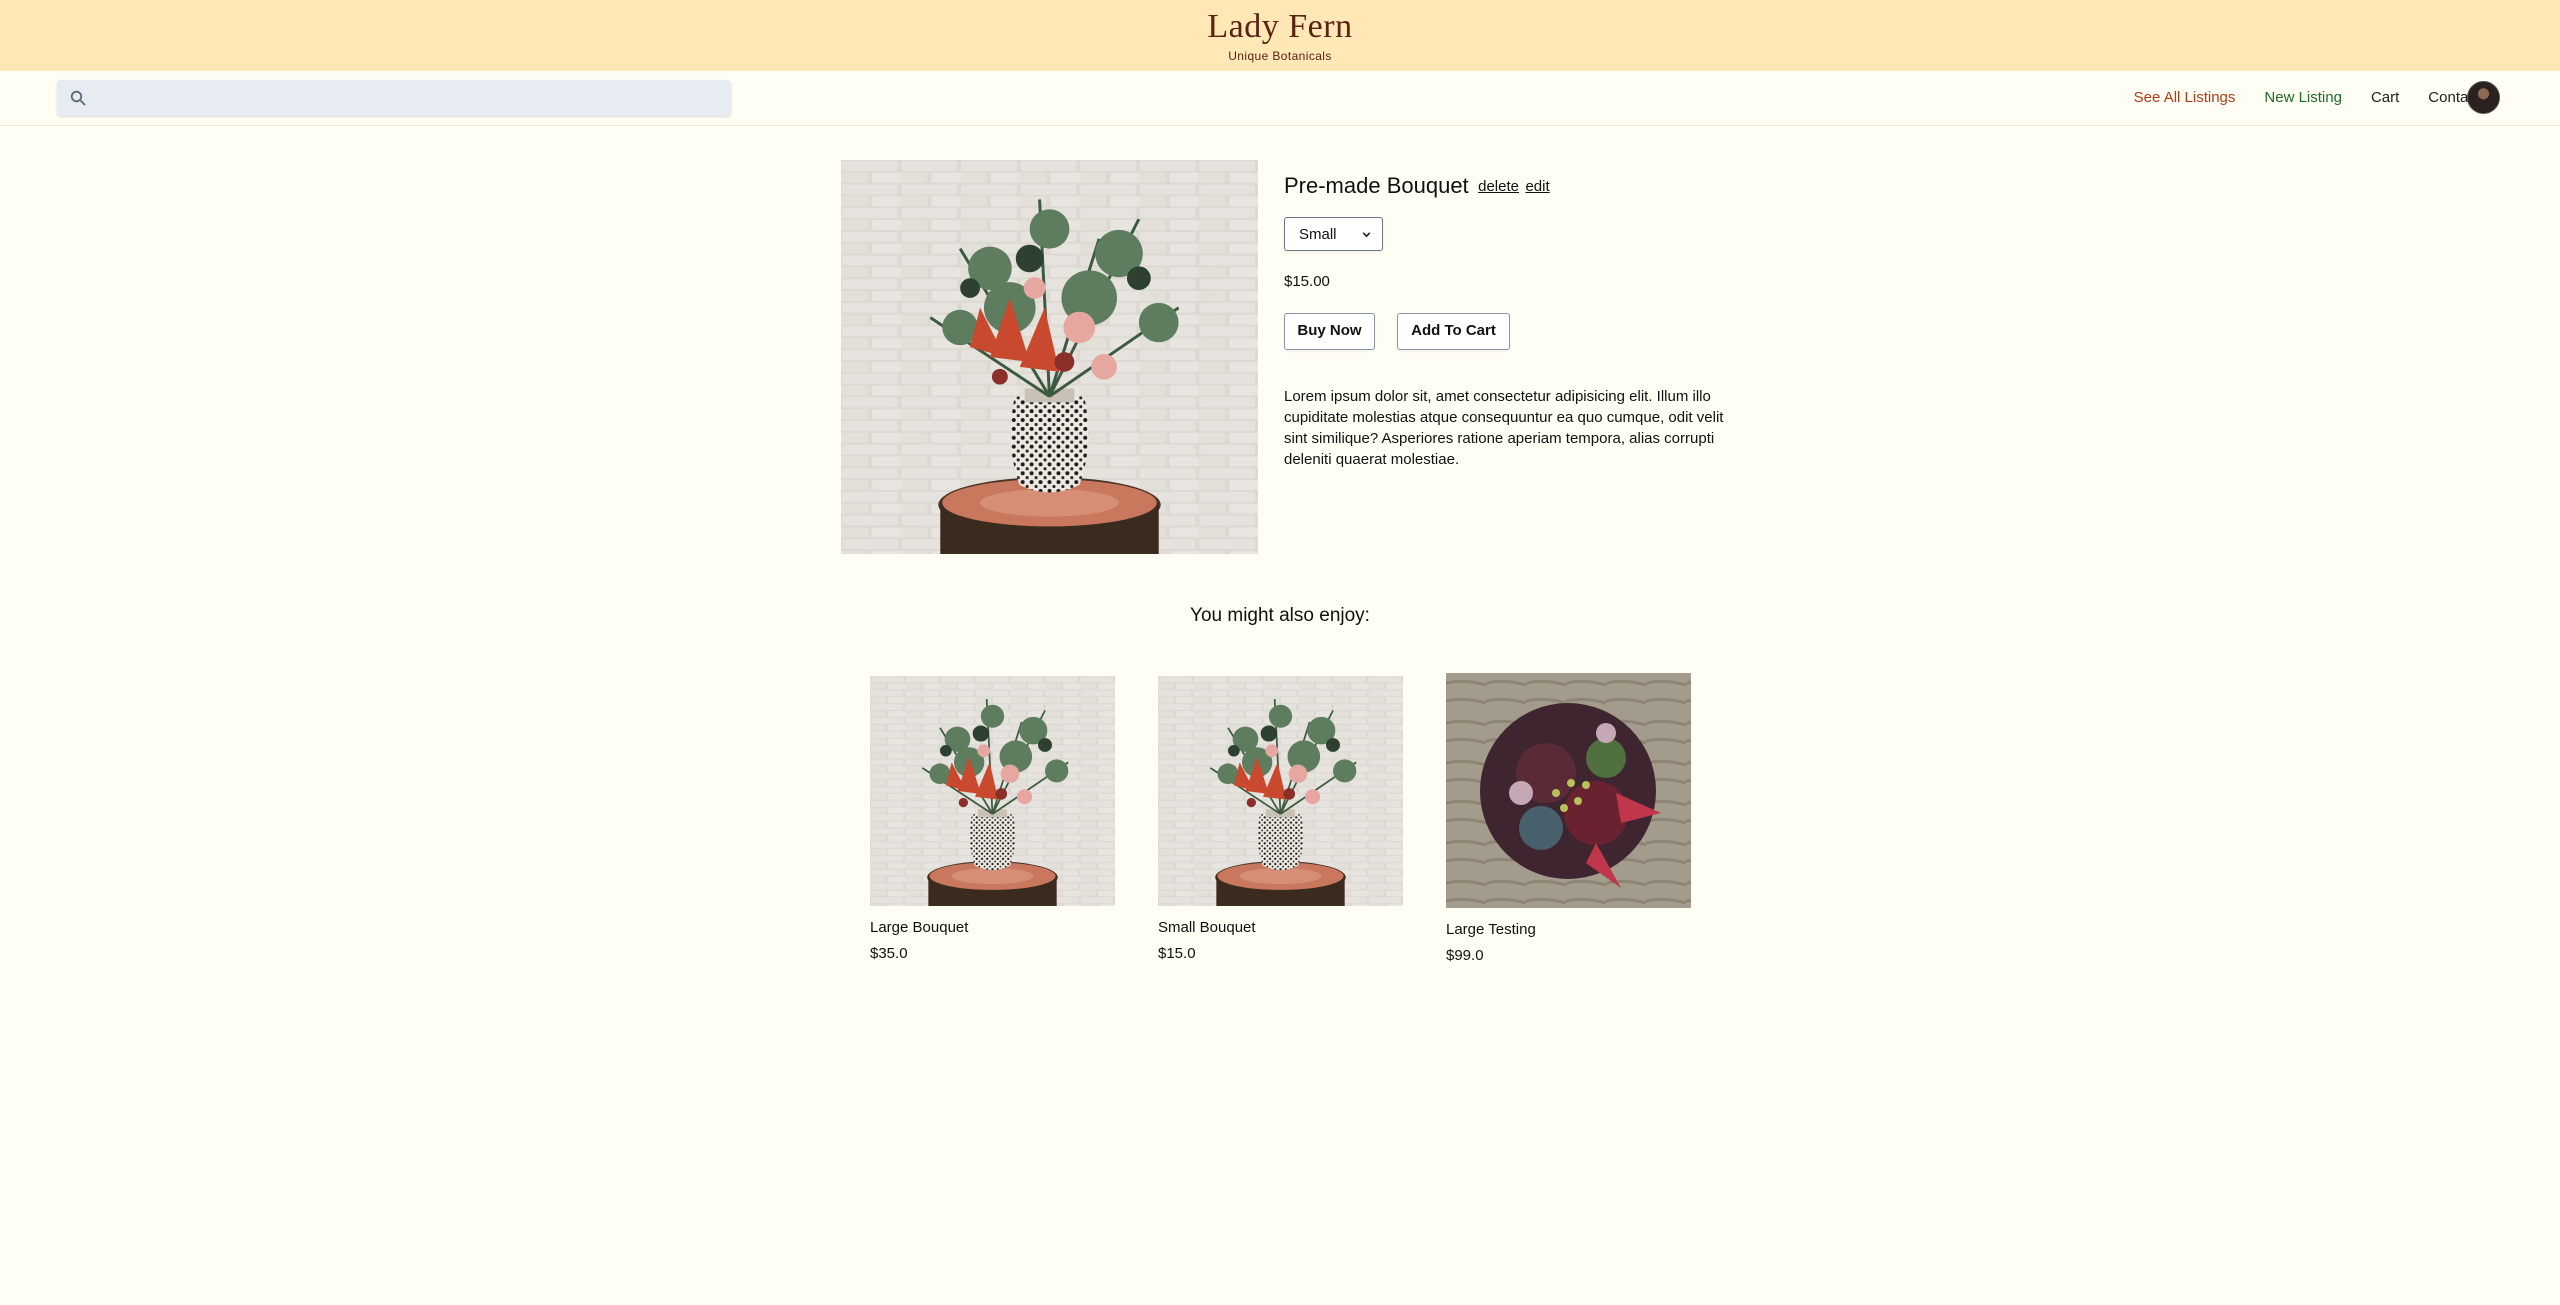 The height and width of the screenshot is (1305, 2560). I want to click on product-photo, so click(1049, 357).